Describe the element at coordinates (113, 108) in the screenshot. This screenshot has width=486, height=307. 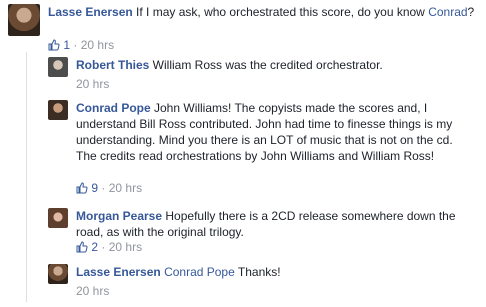
I see `author-name: Conrad Pope` at that location.